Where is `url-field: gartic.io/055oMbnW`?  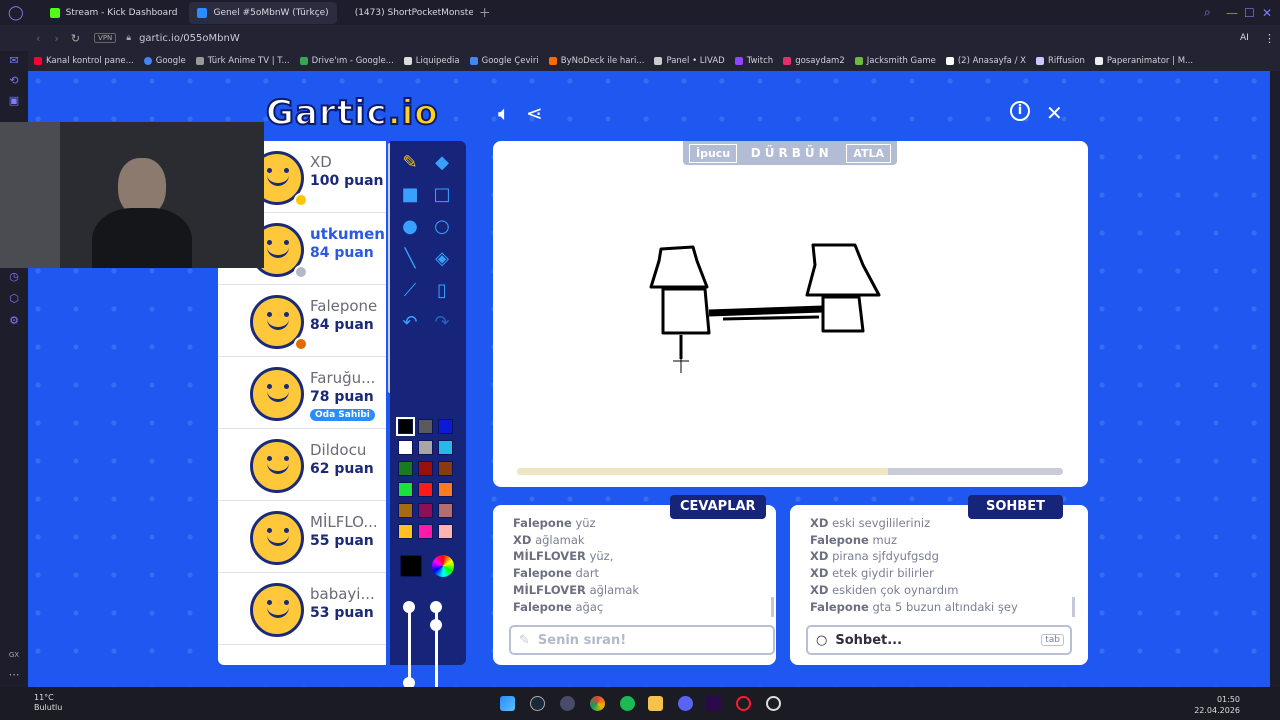 url-field: gartic.io/055oMbnW is located at coordinates (189, 38).